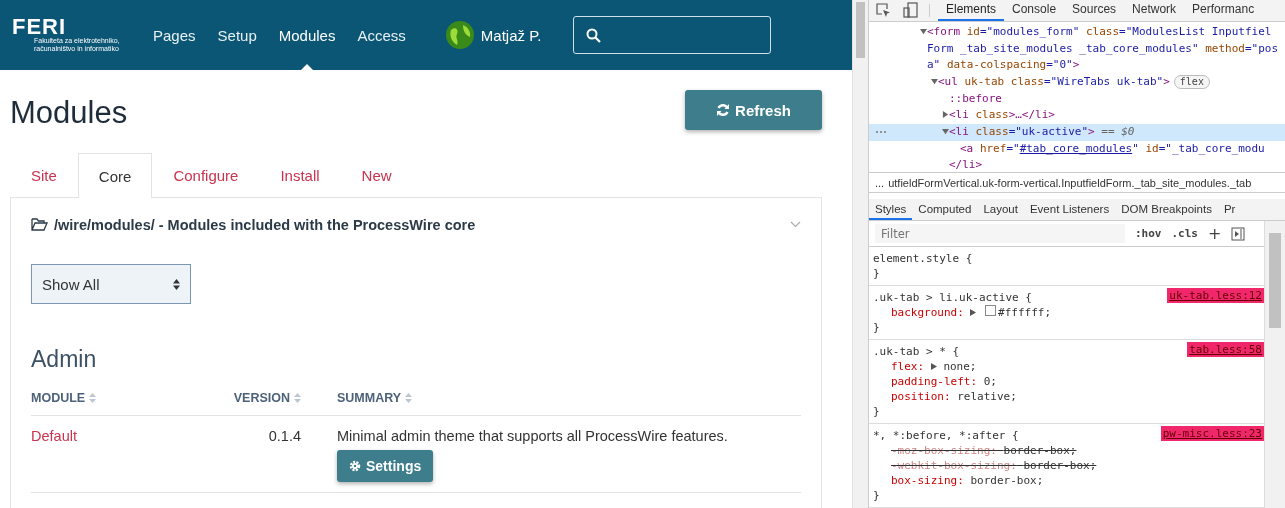 This screenshot has height=508, width=1285. Describe the element at coordinates (533, 436) in the screenshot. I see `table-cell-text: Minimal admin theme that supports all ProcessWire features.` at that location.